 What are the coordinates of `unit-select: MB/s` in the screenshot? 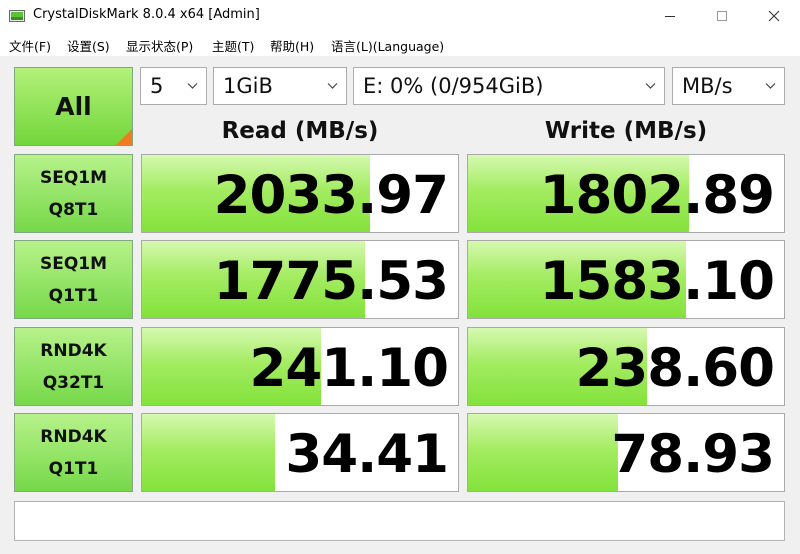 It's located at (728, 86).